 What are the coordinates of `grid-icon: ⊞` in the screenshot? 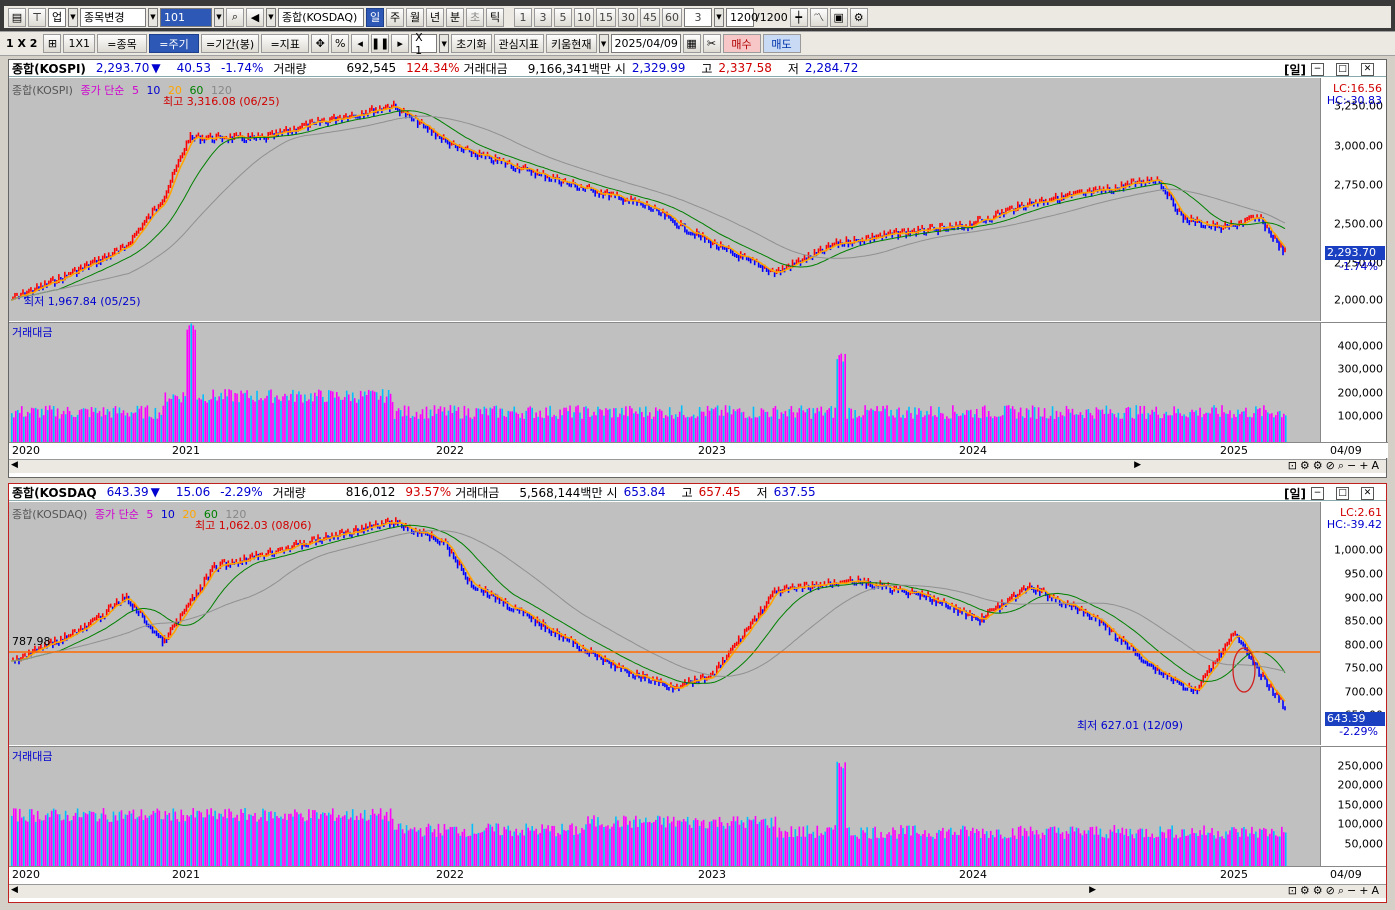 It's located at (52, 43).